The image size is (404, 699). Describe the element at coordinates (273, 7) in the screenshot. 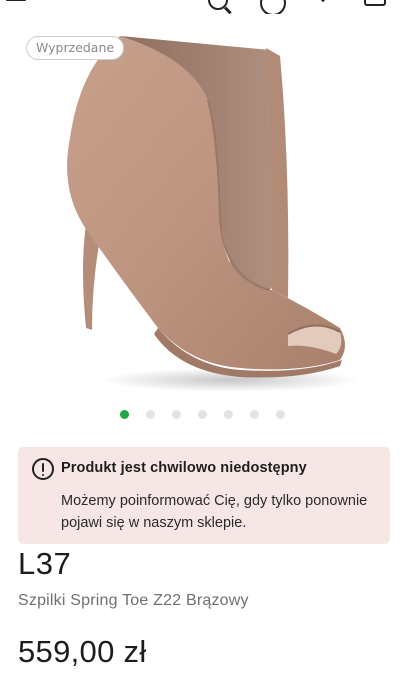

I see `account-icon` at that location.